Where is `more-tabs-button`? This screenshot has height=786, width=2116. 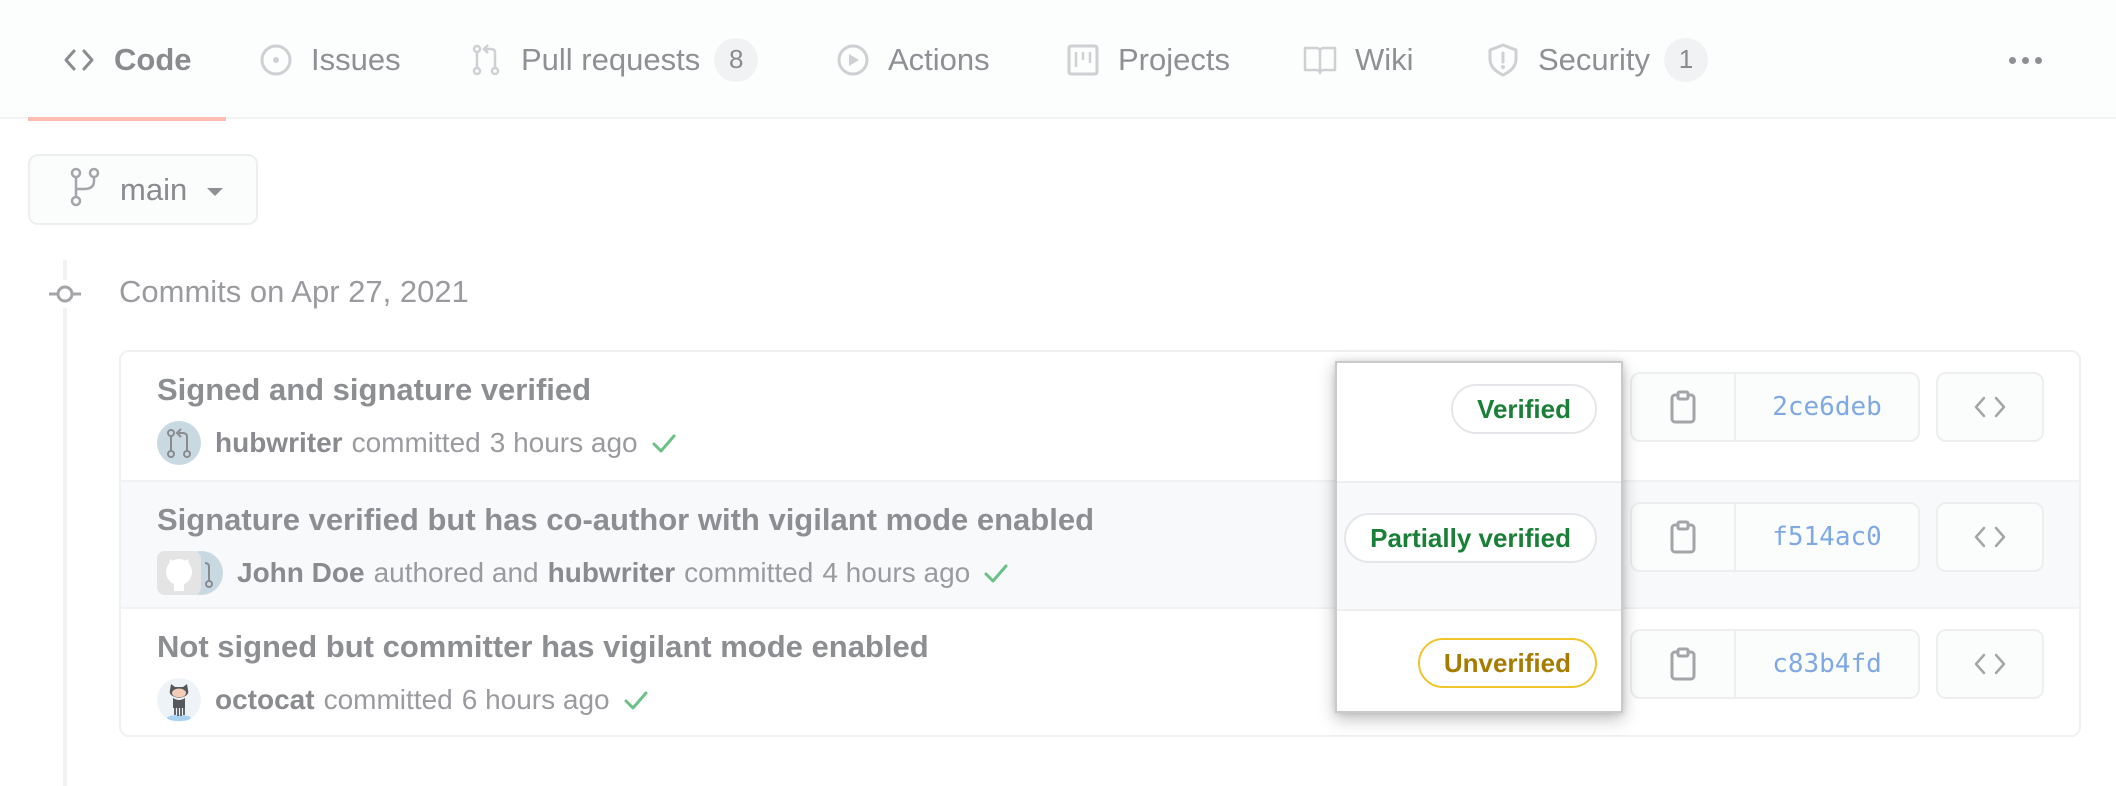 more-tabs-button is located at coordinates (2025, 60).